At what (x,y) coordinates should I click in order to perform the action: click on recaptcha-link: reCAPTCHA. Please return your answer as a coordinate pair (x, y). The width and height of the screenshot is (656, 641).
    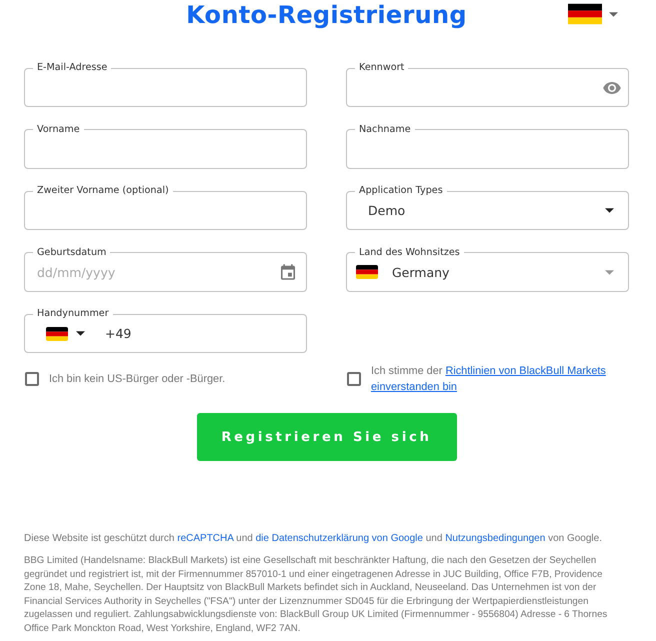
    Looking at the image, I should click on (205, 538).